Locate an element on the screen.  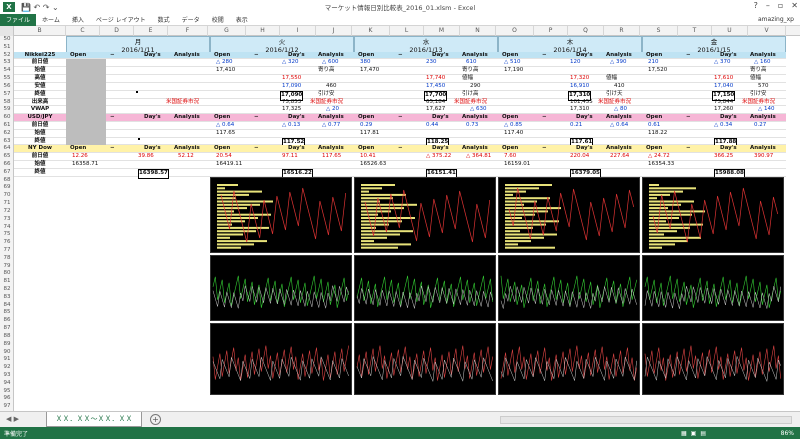
cell-value: △ 364.81 is located at coordinates (478, 157).